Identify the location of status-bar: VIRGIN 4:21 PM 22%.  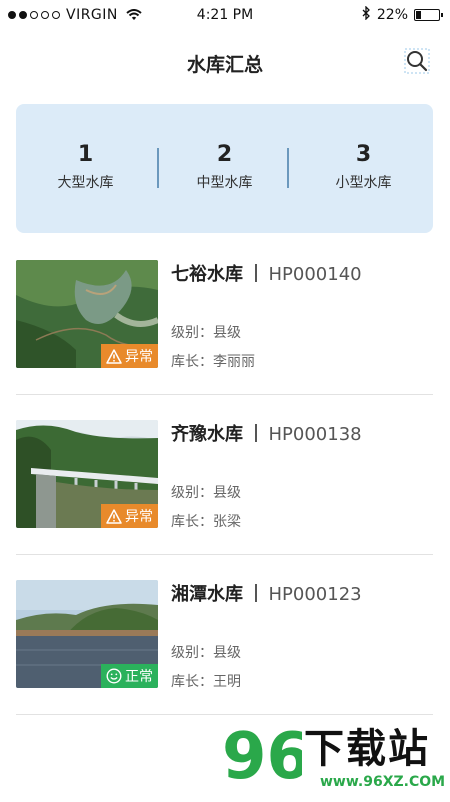
(225, 15).